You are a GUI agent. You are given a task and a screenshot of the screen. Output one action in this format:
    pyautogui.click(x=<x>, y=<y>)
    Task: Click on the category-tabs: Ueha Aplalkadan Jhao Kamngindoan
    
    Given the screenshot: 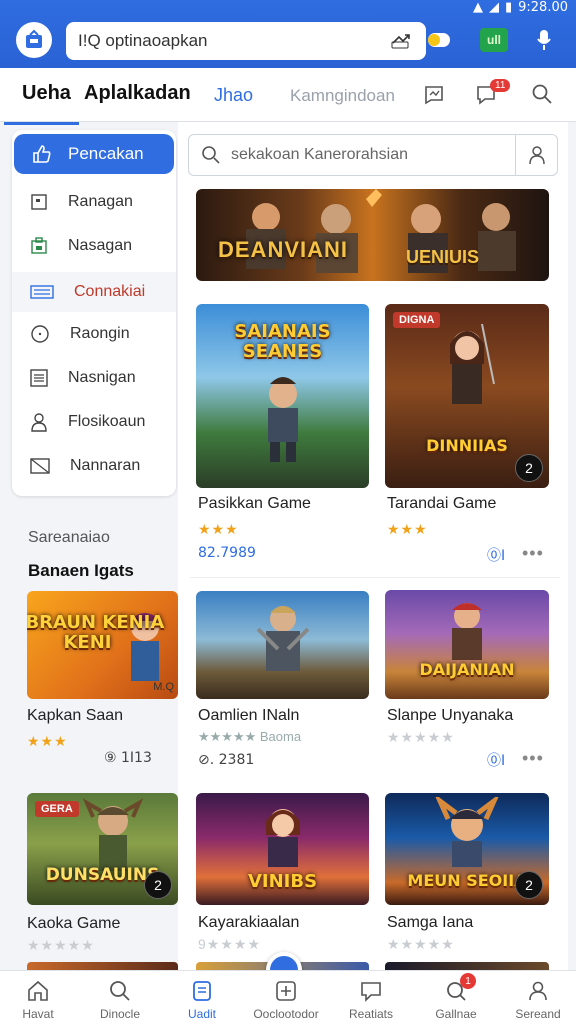 What is the action you would take?
    pyautogui.click(x=288, y=96)
    